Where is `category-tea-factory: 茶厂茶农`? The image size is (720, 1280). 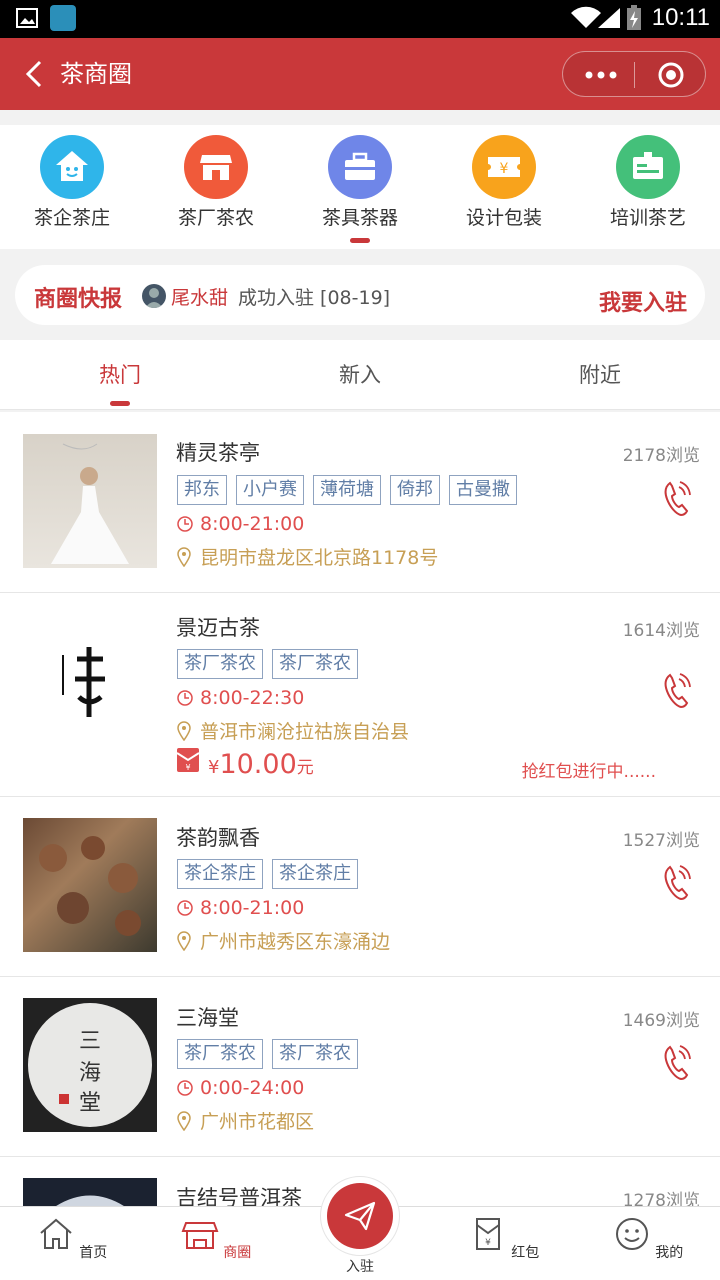 category-tea-factory: 茶厂茶农 is located at coordinates (216, 182).